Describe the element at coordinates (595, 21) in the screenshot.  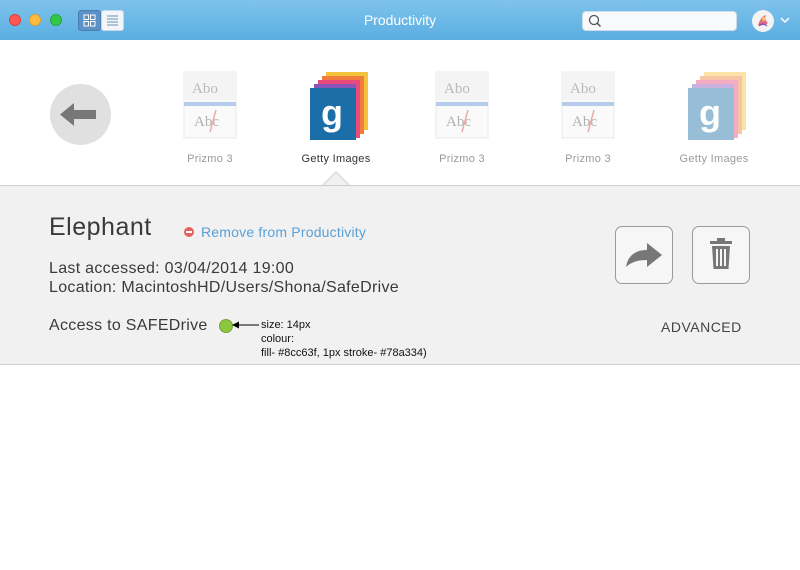
I see `search-icon` at that location.